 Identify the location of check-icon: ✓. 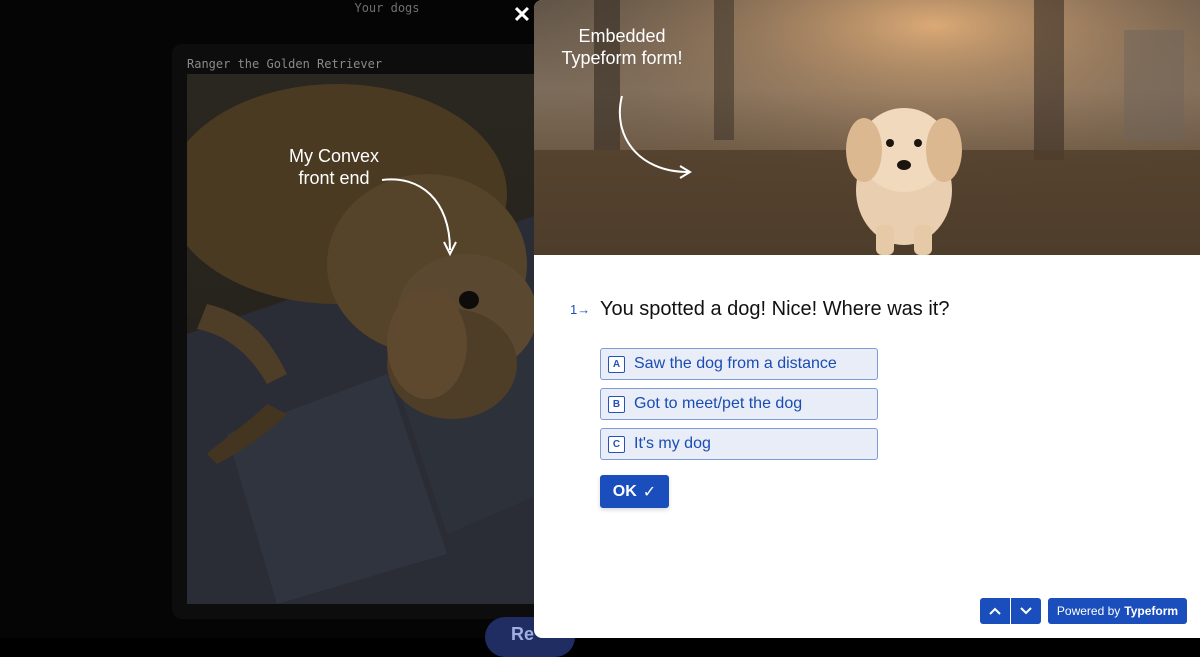
(649, 492).